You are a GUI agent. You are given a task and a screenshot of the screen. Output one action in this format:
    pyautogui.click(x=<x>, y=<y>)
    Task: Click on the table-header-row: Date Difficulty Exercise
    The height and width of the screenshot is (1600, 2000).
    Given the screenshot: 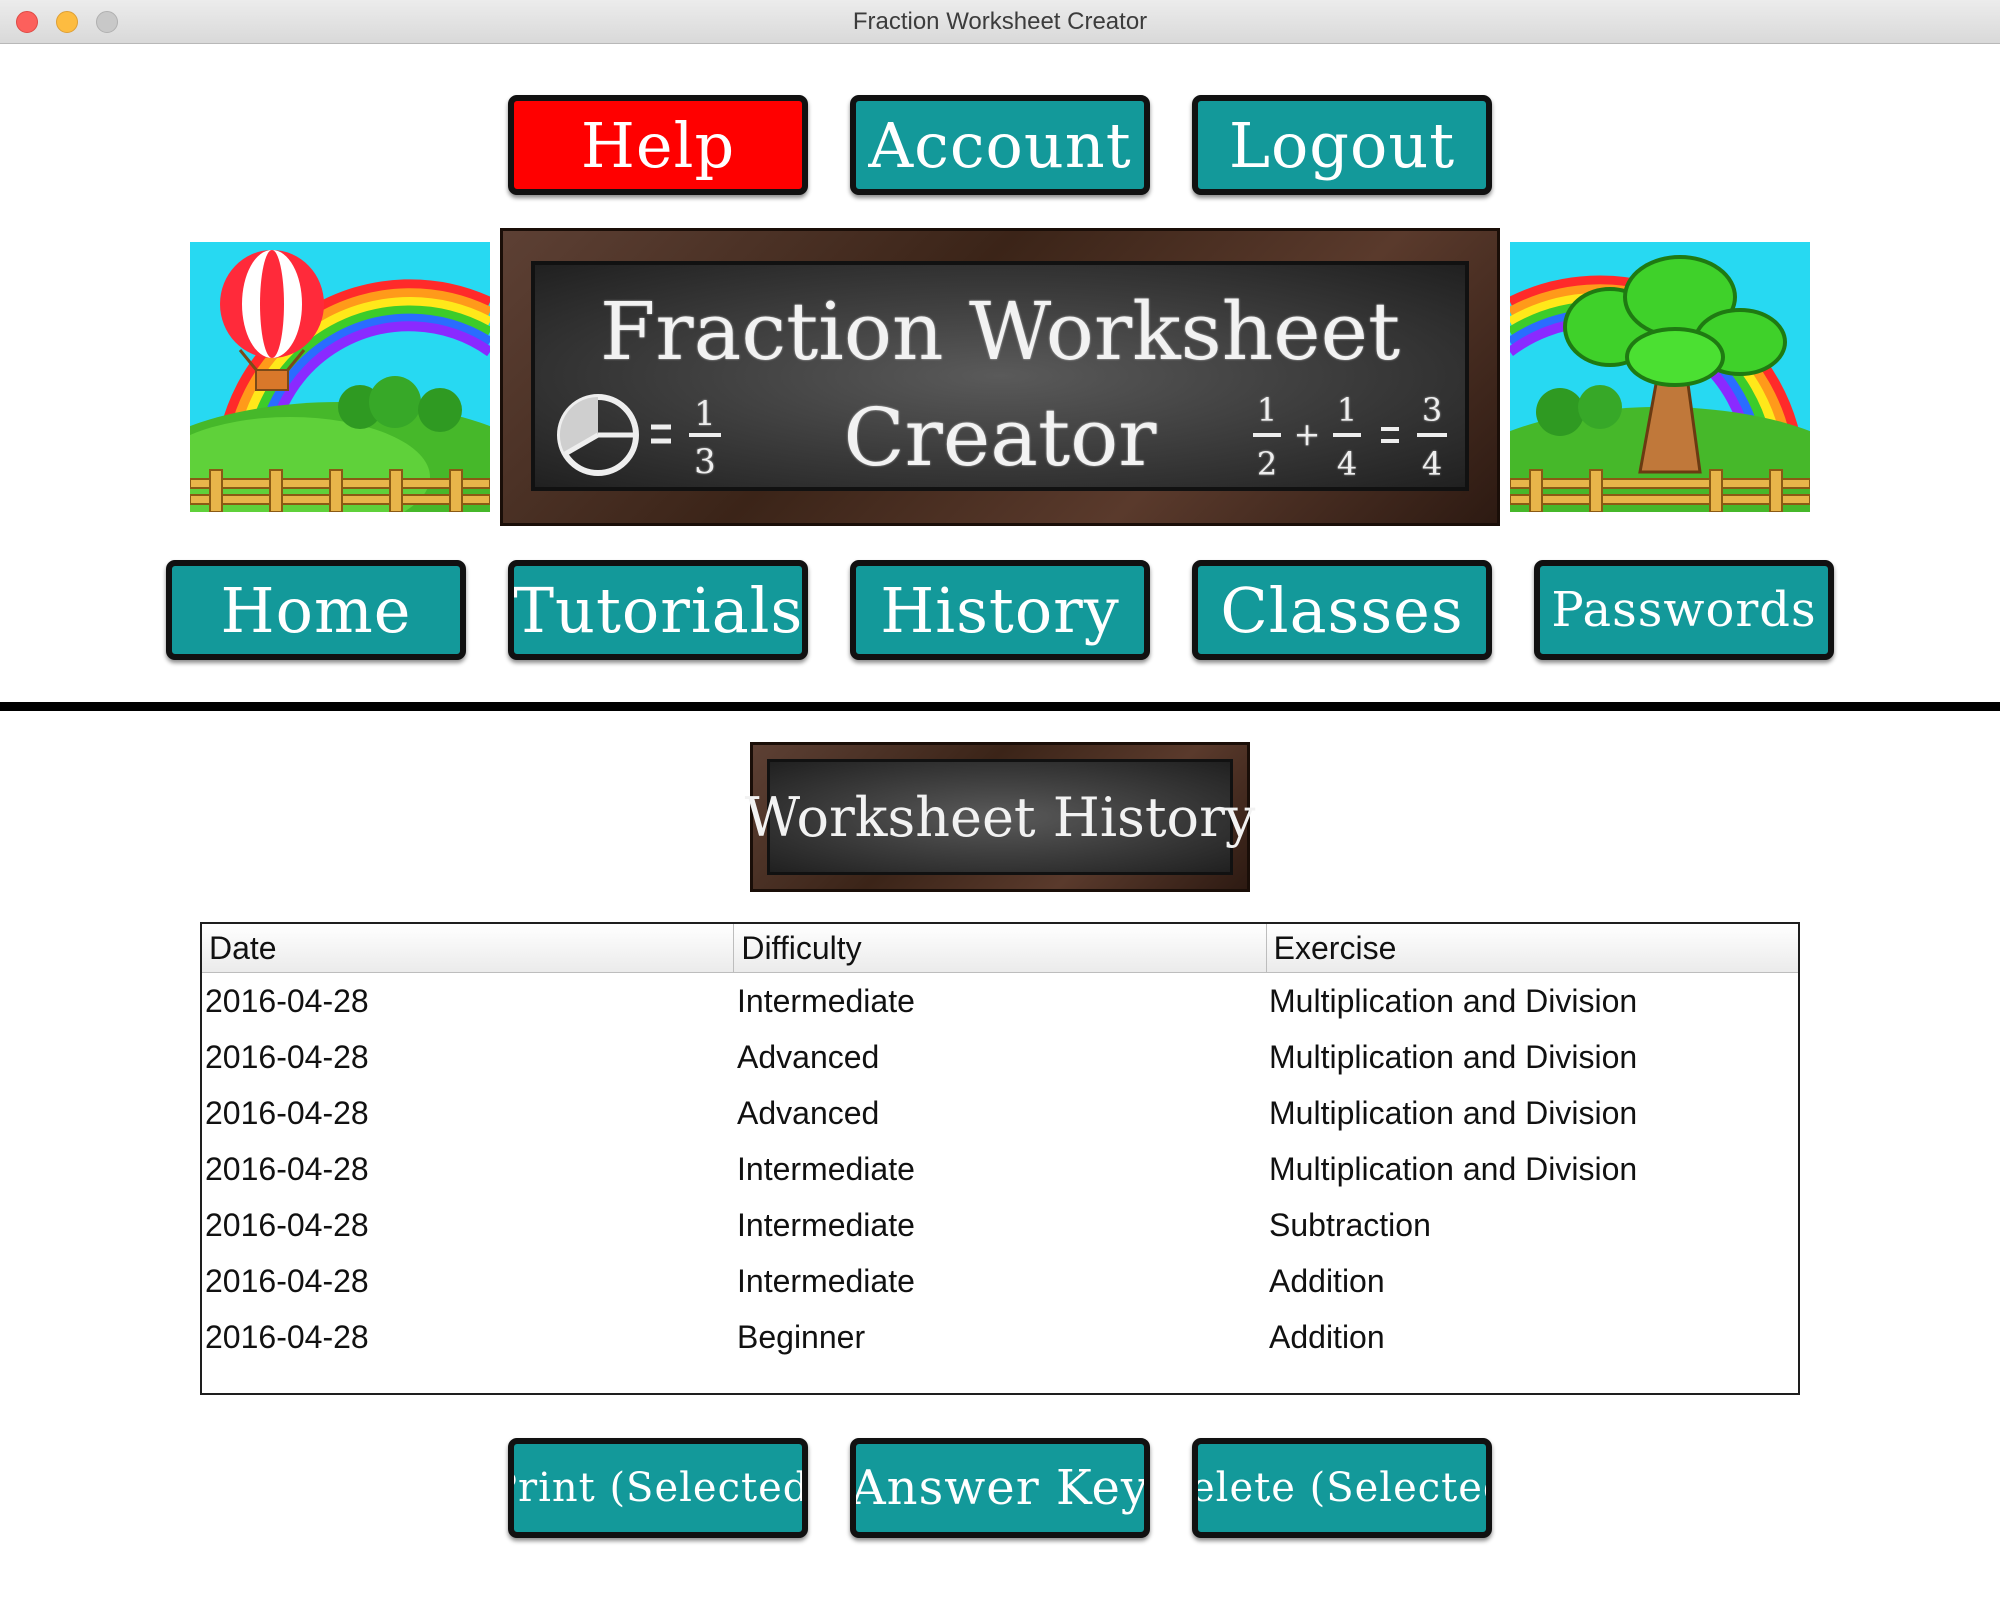 What is the action you would take?
    pyautogui.click(x=1000, y=948)
    